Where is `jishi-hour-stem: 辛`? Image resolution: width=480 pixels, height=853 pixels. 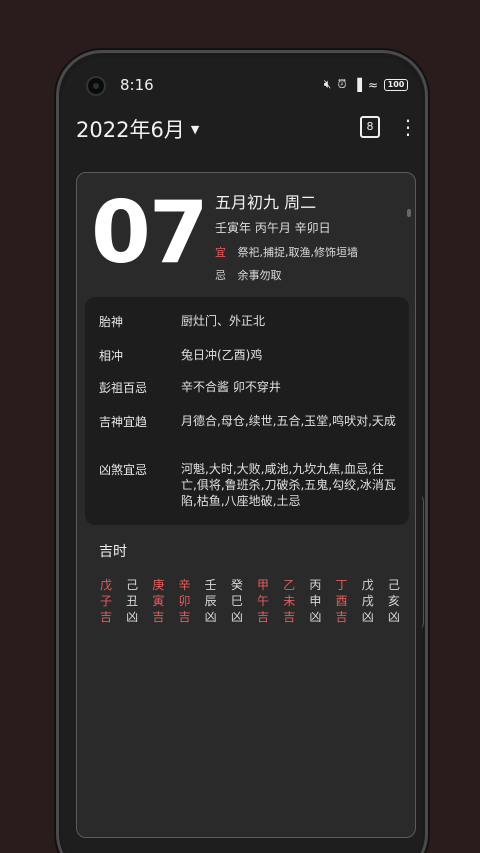
jishi-hour-stem: 辛 is located at coordinates (184, 585).